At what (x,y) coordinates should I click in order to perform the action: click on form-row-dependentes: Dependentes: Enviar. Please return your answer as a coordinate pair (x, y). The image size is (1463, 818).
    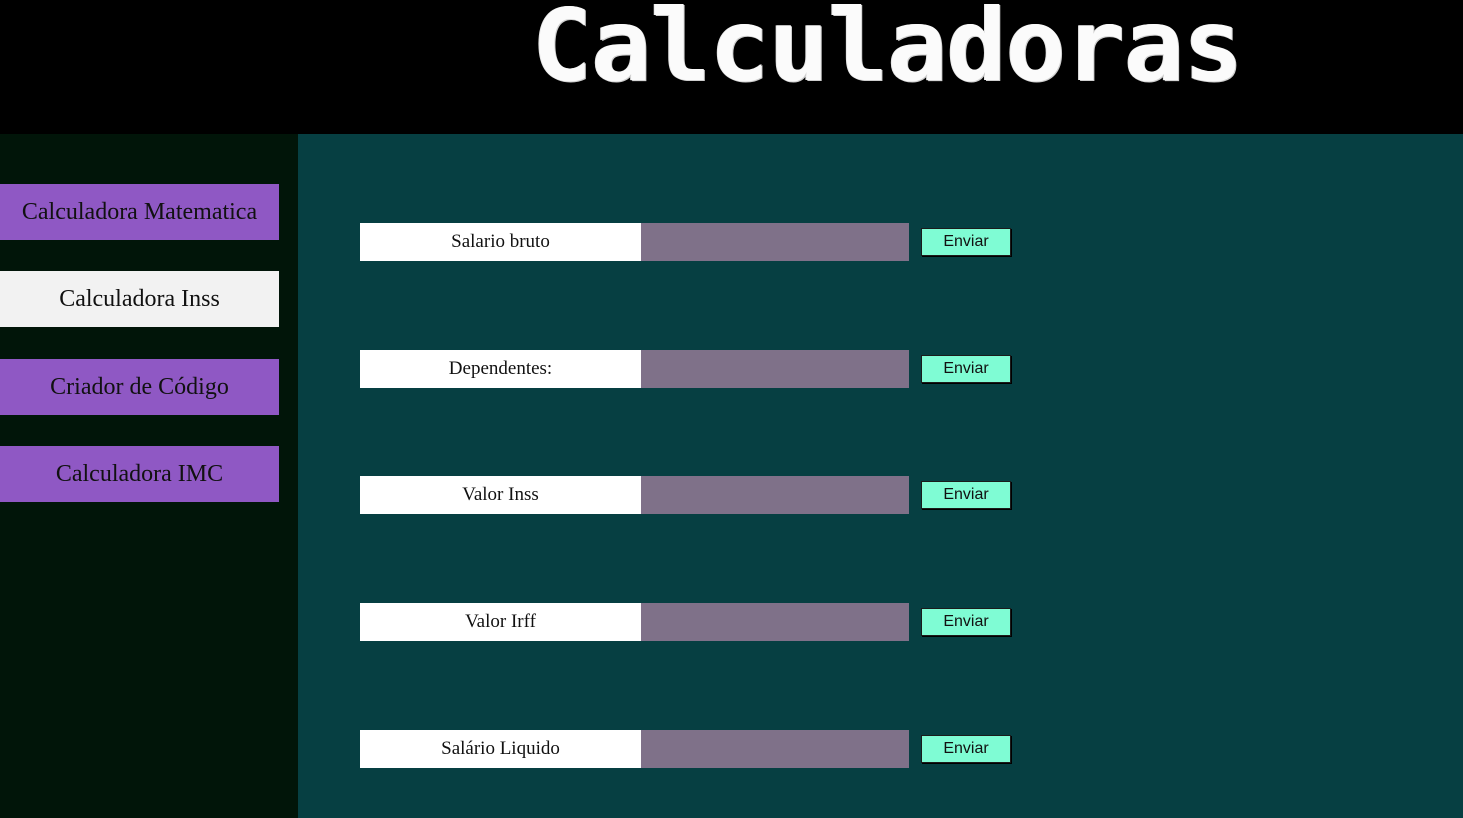
    Looking at the image, I should click on (690, 369).